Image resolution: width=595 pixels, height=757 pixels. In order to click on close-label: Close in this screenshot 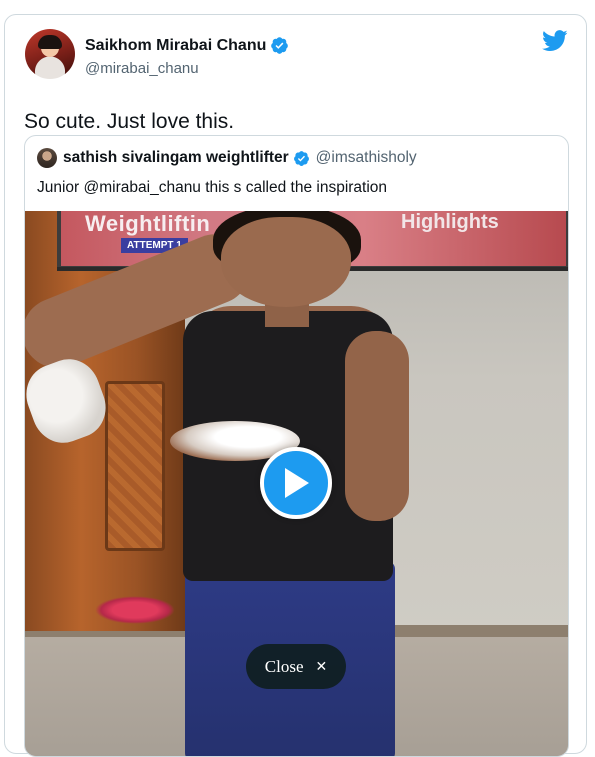, I will do `click(284, 666)`.